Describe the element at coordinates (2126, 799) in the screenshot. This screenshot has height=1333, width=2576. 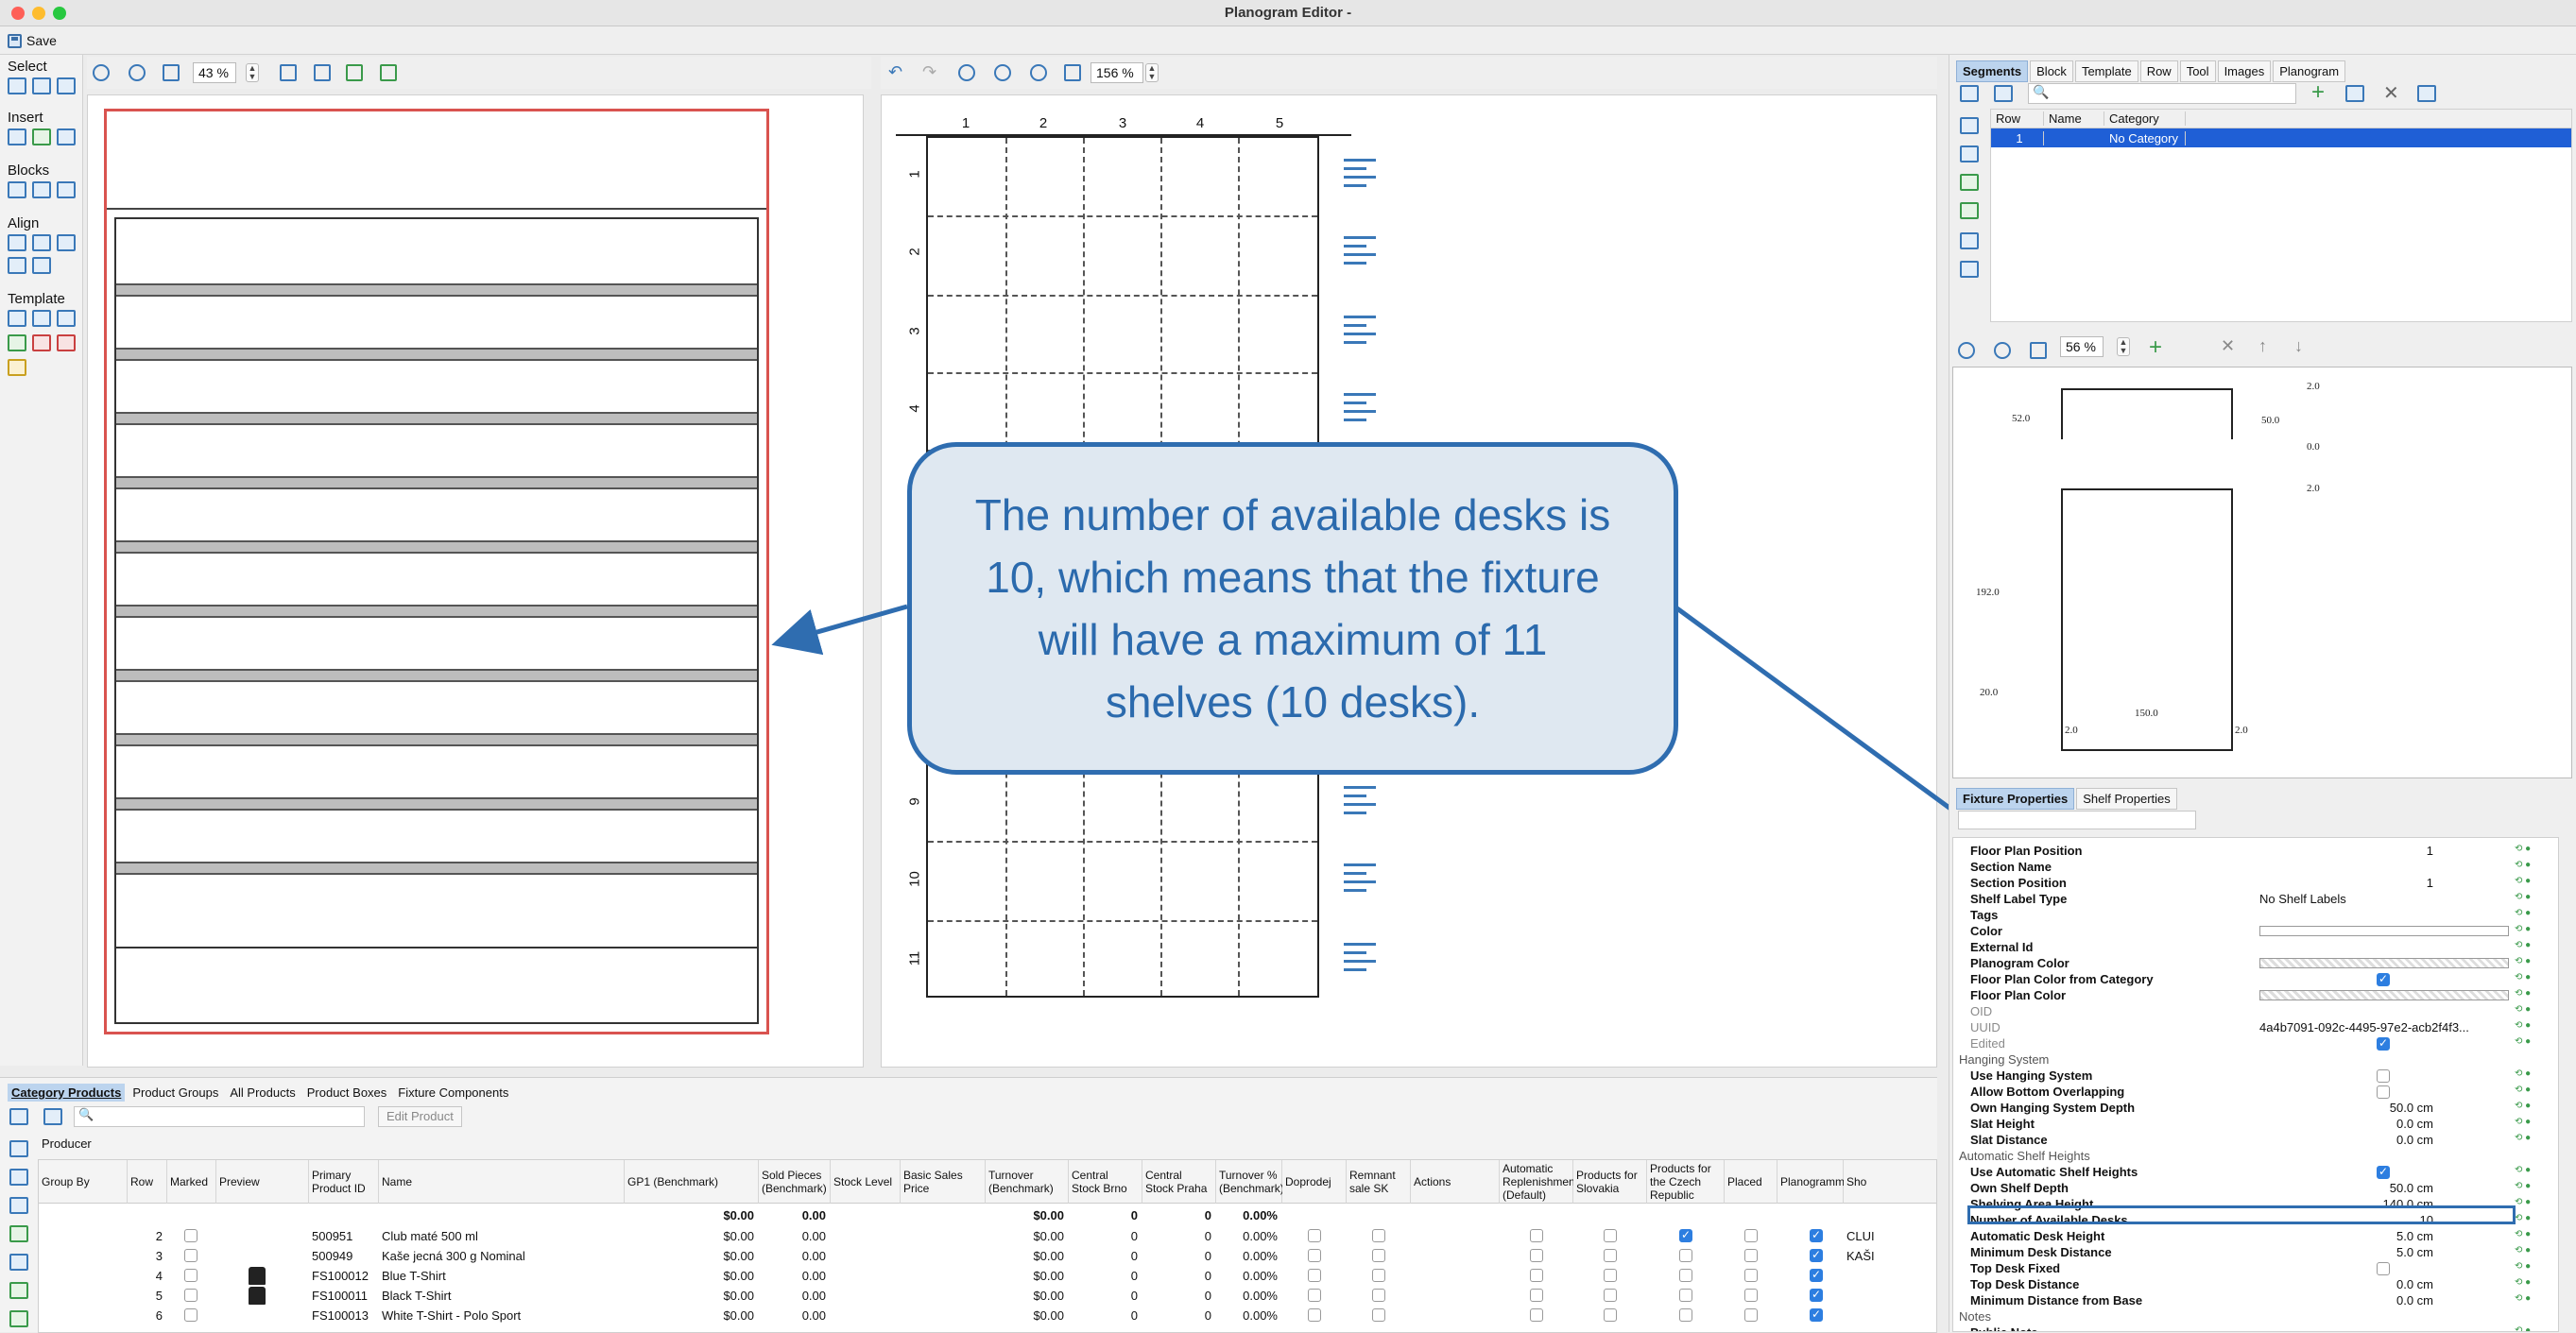
I see `tab-shelf-properties: Shelf Properties` at that location.